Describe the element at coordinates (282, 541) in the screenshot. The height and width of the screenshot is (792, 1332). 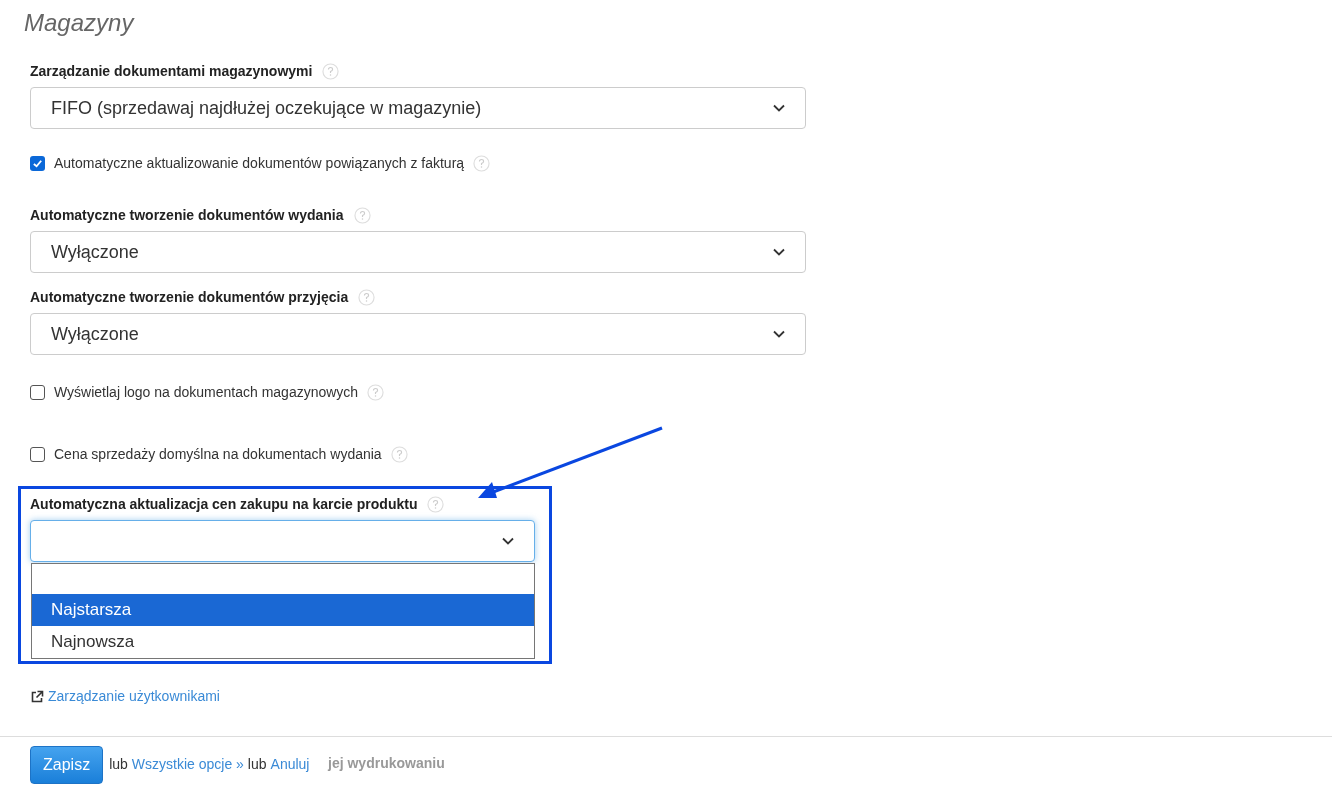
I see `select-field` at that location.